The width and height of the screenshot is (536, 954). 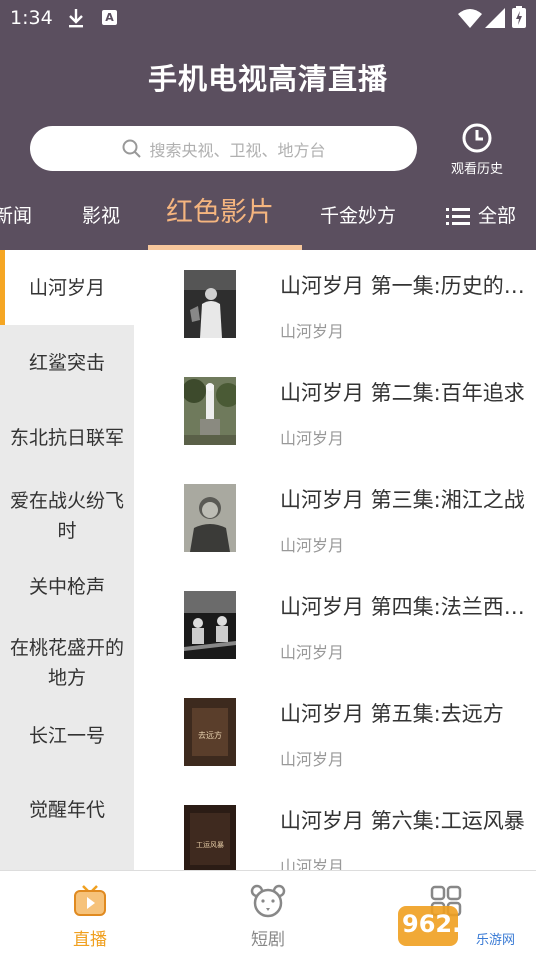 I want to click on sidebar-item-label: 长江一号, so click(x=66, y=736).